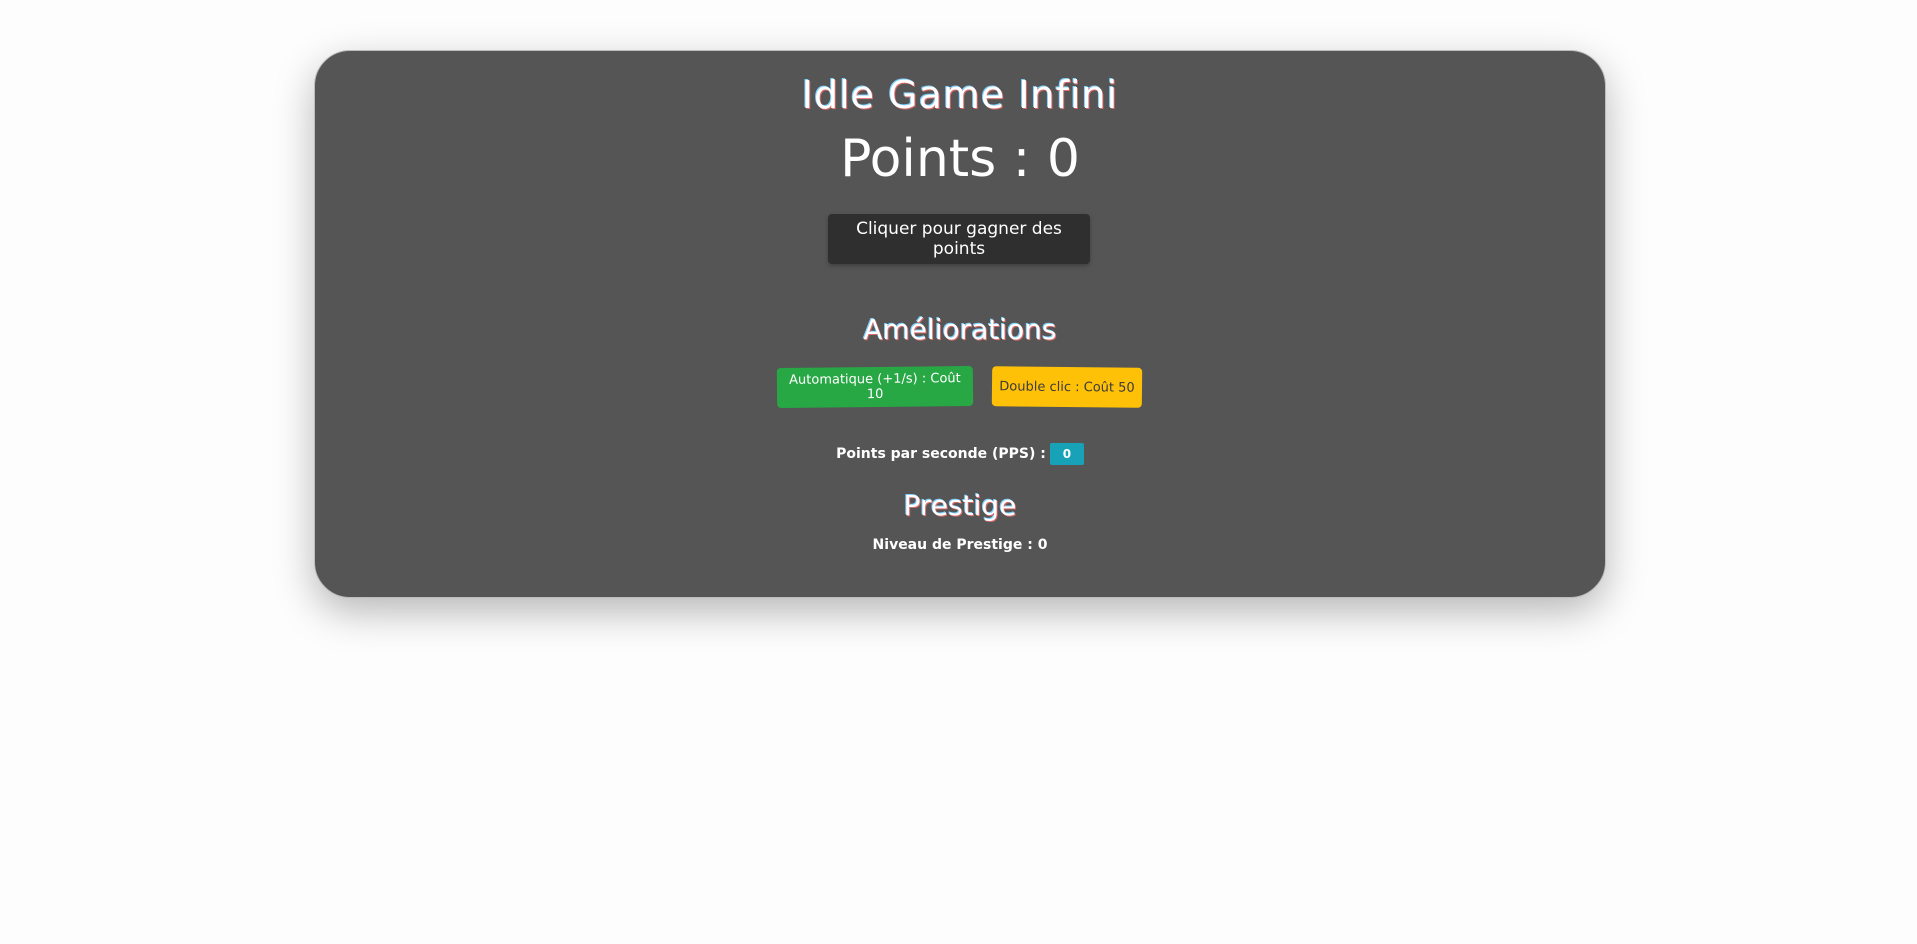 Image resolution: width=1917 pixels, height=944 pixels. Describe the element at coordinates (960, 159) in the screenshot. I see `points-display: Points : 0` at that location.